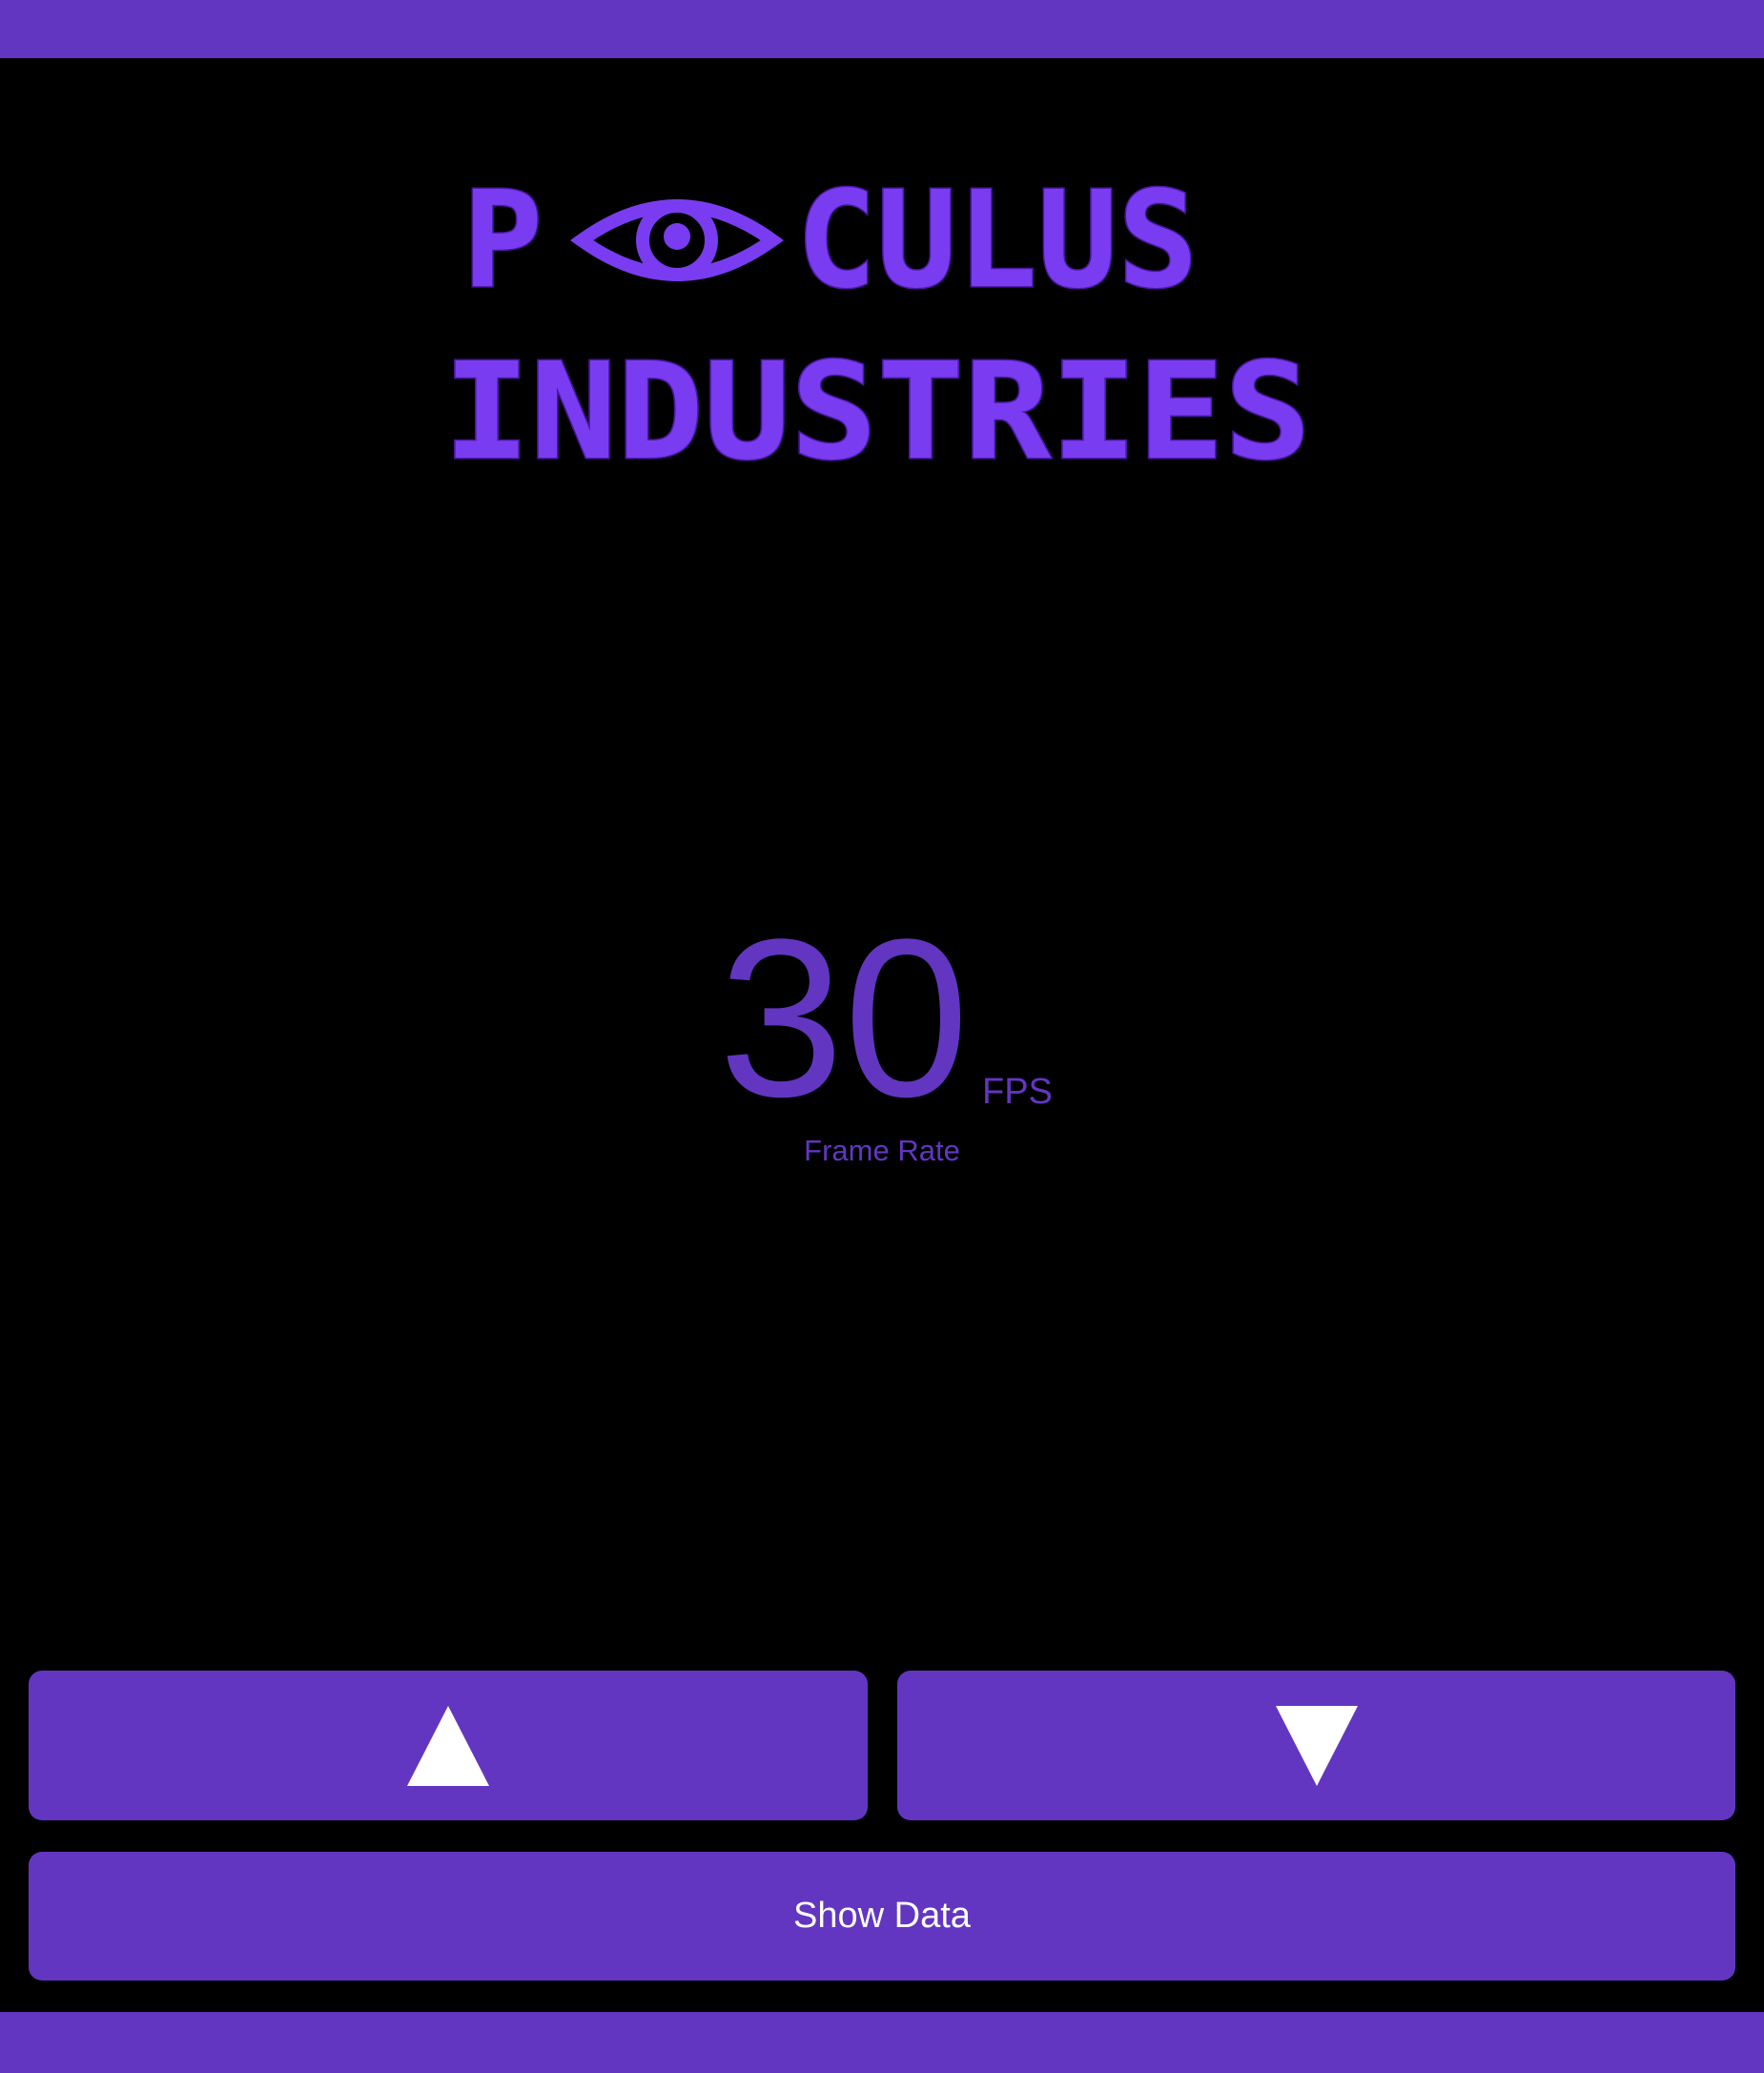 The width and height of the screenshot is (1764, 2073). I want to click on top-bar, so click(882, 29).